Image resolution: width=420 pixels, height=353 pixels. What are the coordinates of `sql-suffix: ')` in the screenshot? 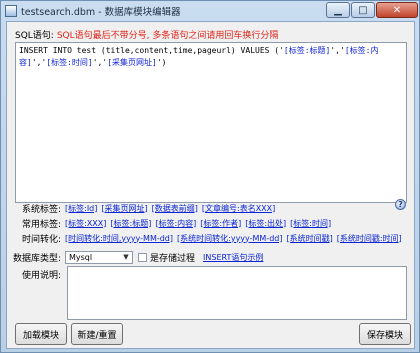 It's located at (161, 62).